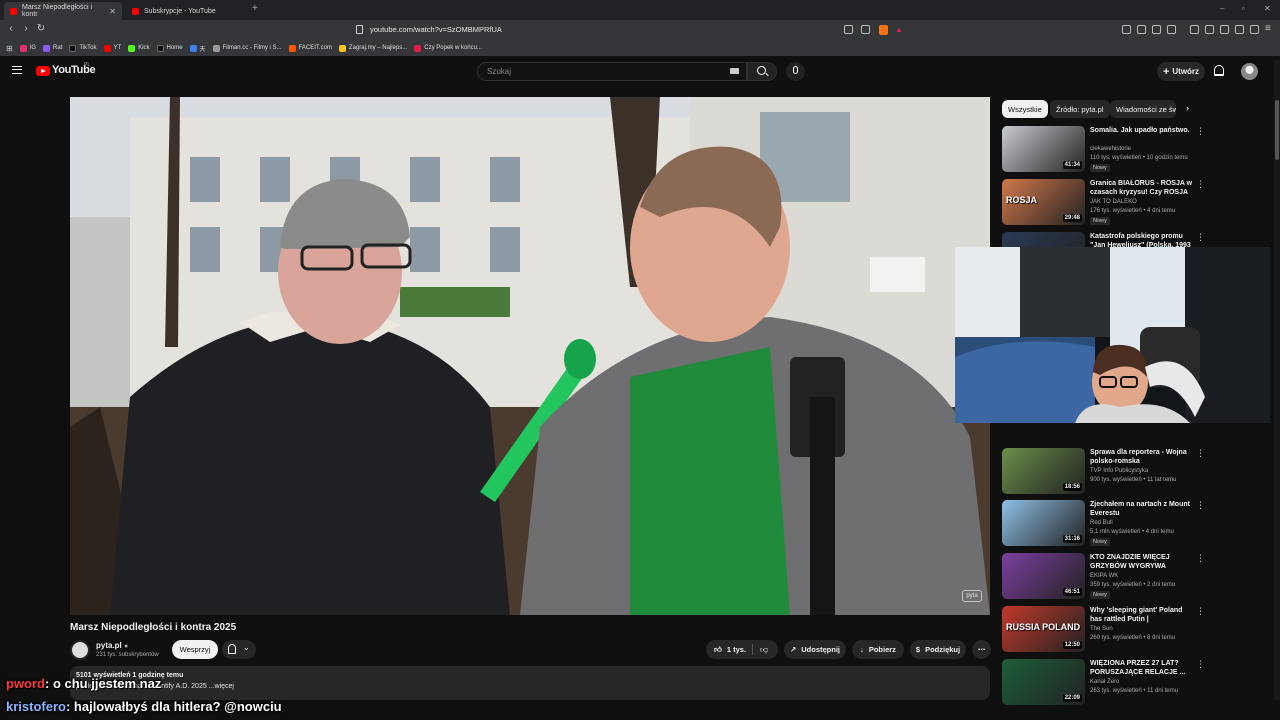  I want to click on recommended-channel: ciekawehistorie, so click(1110, 149).